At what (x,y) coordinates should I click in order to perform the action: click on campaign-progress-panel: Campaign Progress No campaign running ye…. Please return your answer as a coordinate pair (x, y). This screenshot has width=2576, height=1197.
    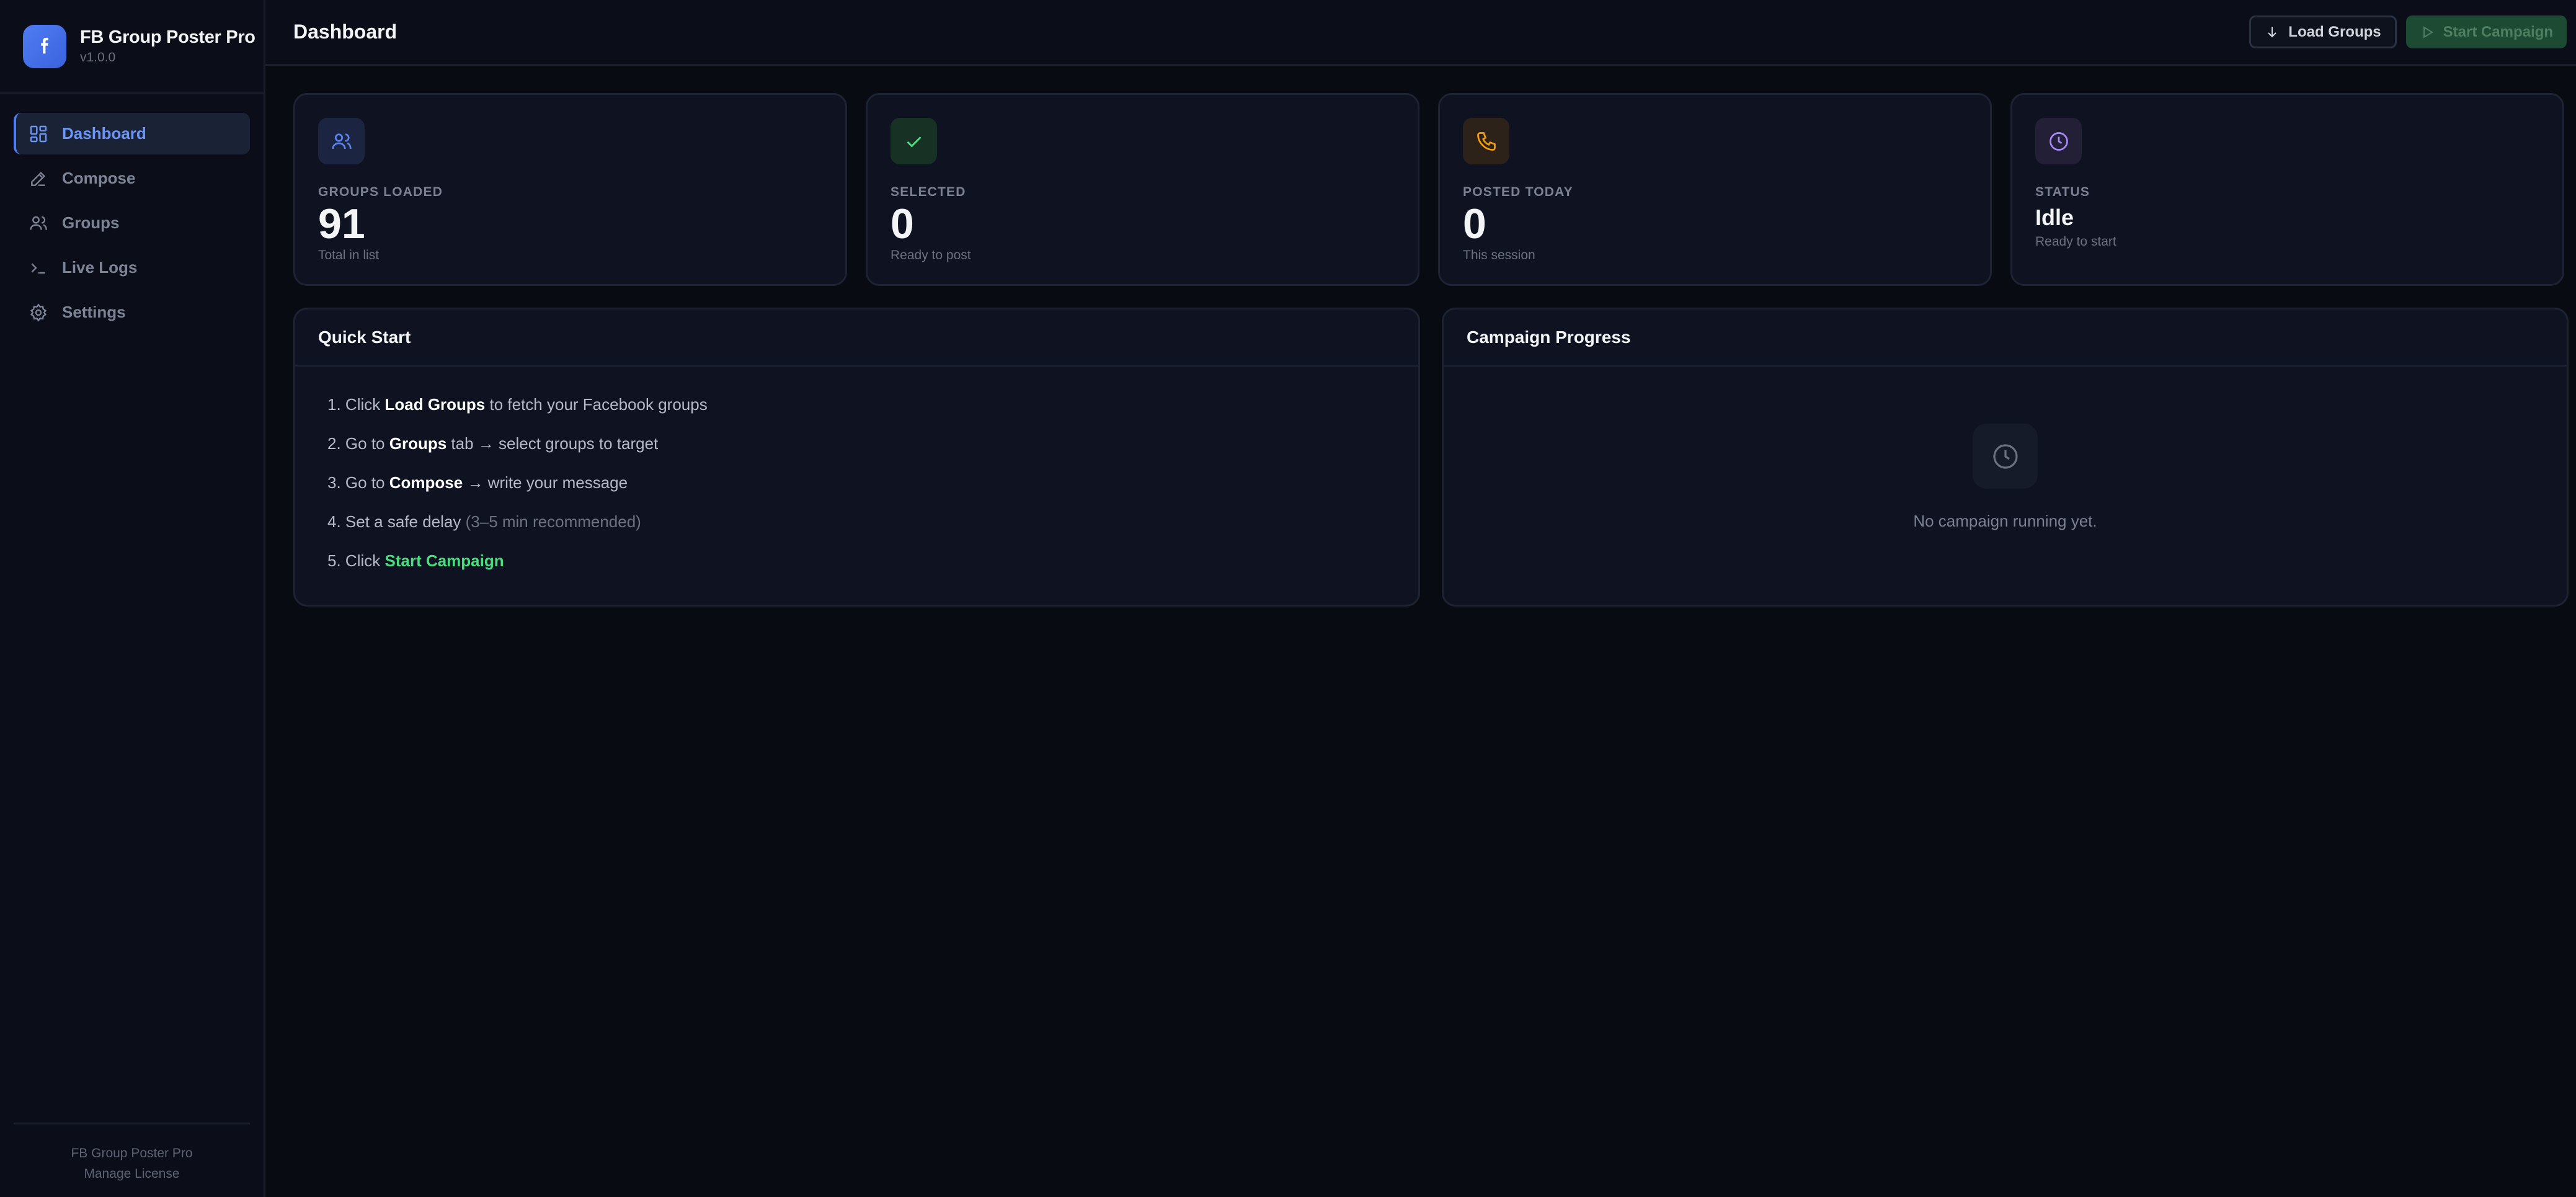
    Looking at the image, I should click on (2005, 457).